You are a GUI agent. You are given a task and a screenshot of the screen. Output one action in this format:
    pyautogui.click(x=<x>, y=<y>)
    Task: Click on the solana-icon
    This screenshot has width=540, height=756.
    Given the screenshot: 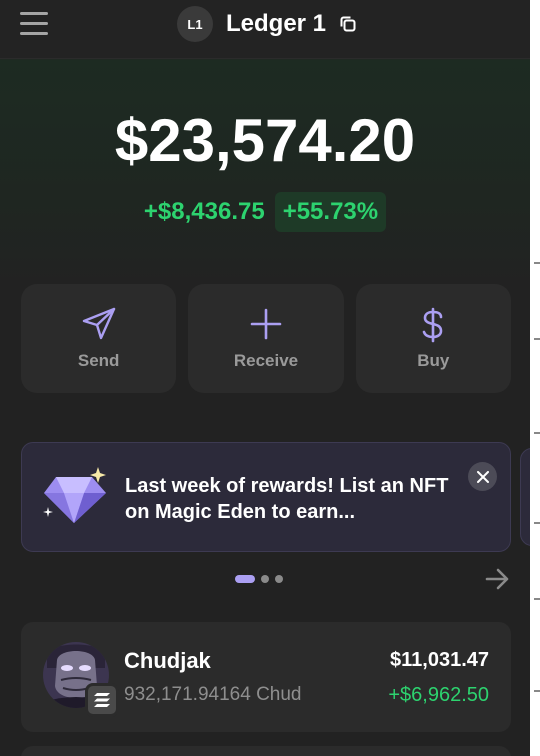 What is the action you would take?
    pyautogui.click(x=102, y=700)
    